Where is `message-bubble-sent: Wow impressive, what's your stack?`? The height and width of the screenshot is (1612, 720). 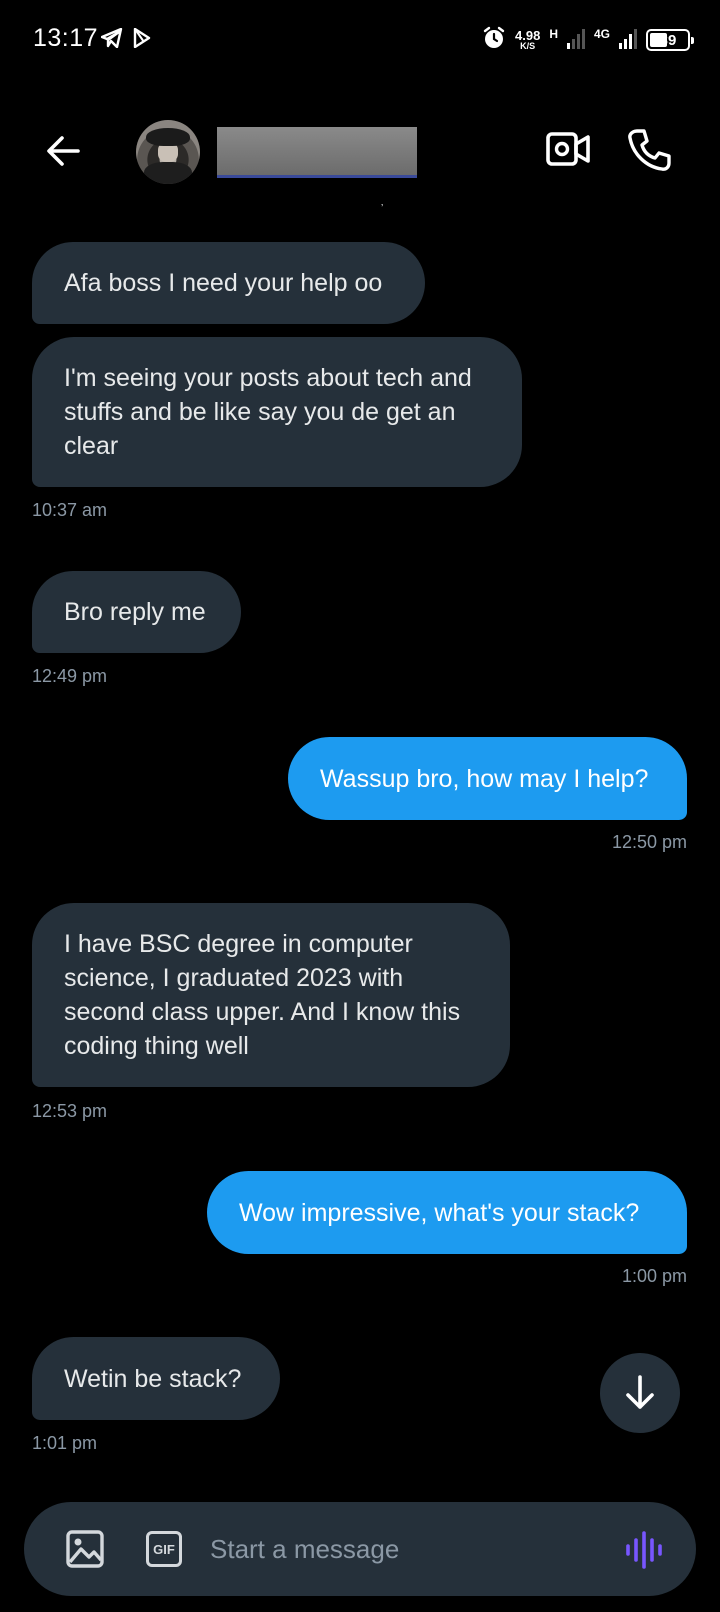 message-bubble-sent: Wow impressive, what's your stack? is located at coordinates (447, 1212).